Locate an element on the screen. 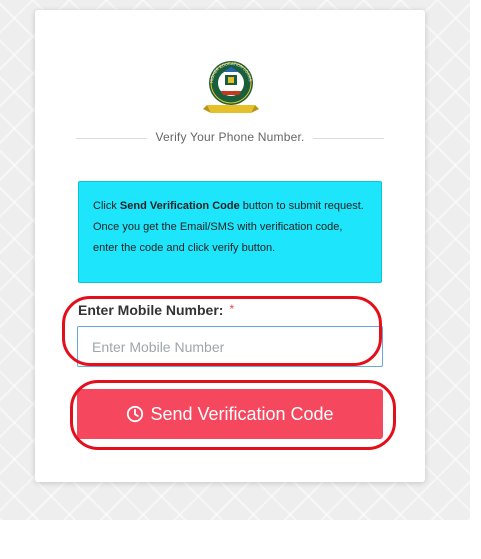 The image size is (481, 559). annotation-highlight-mobile is located at coordinates (222, 331).